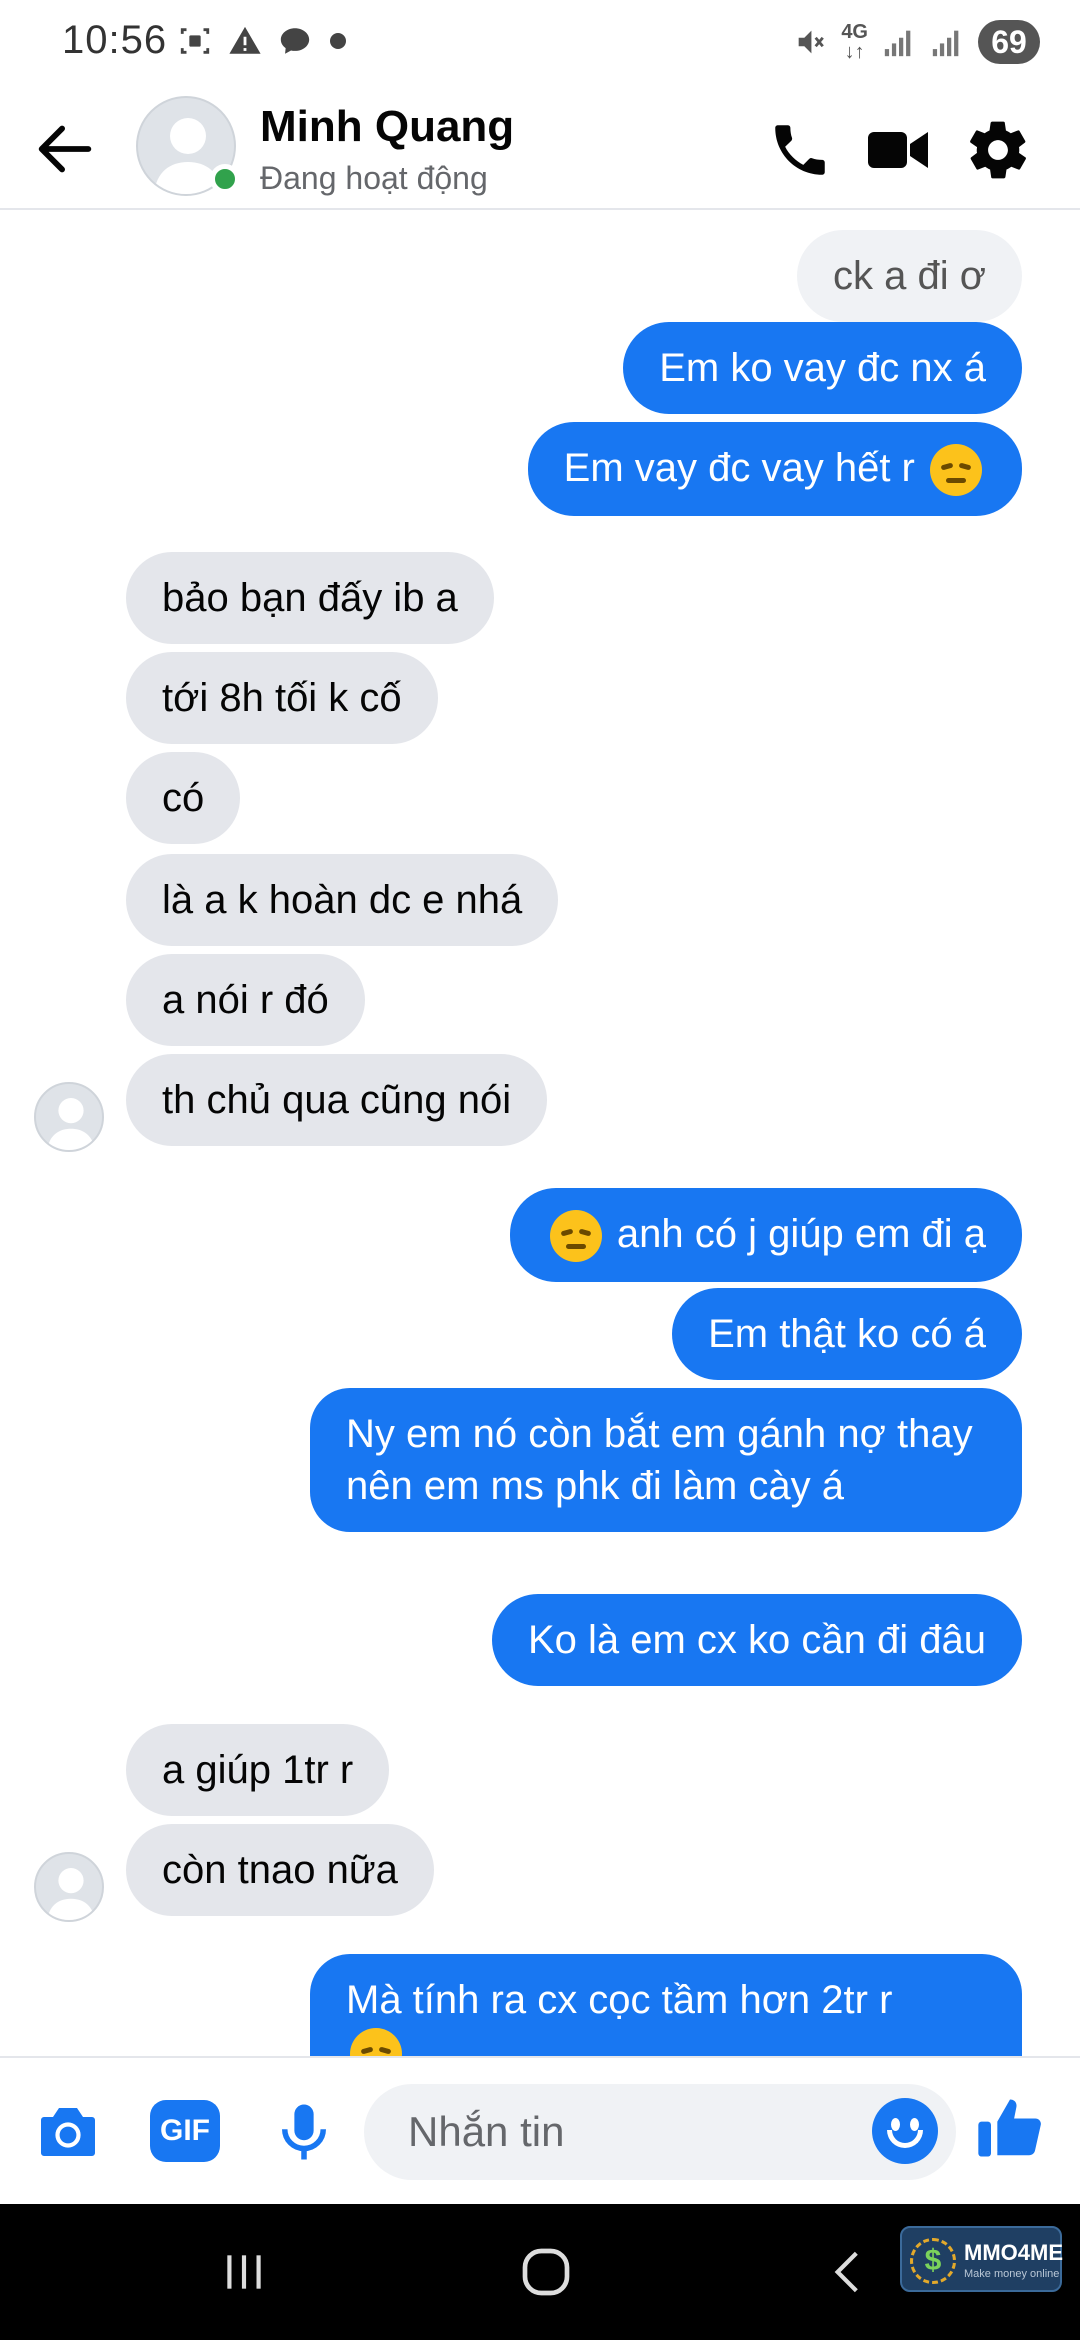 This screenshot has height=2340, width=1080. I want to click on status-bar: 10:56 4G ↓↑ 69, so click(540, 44).